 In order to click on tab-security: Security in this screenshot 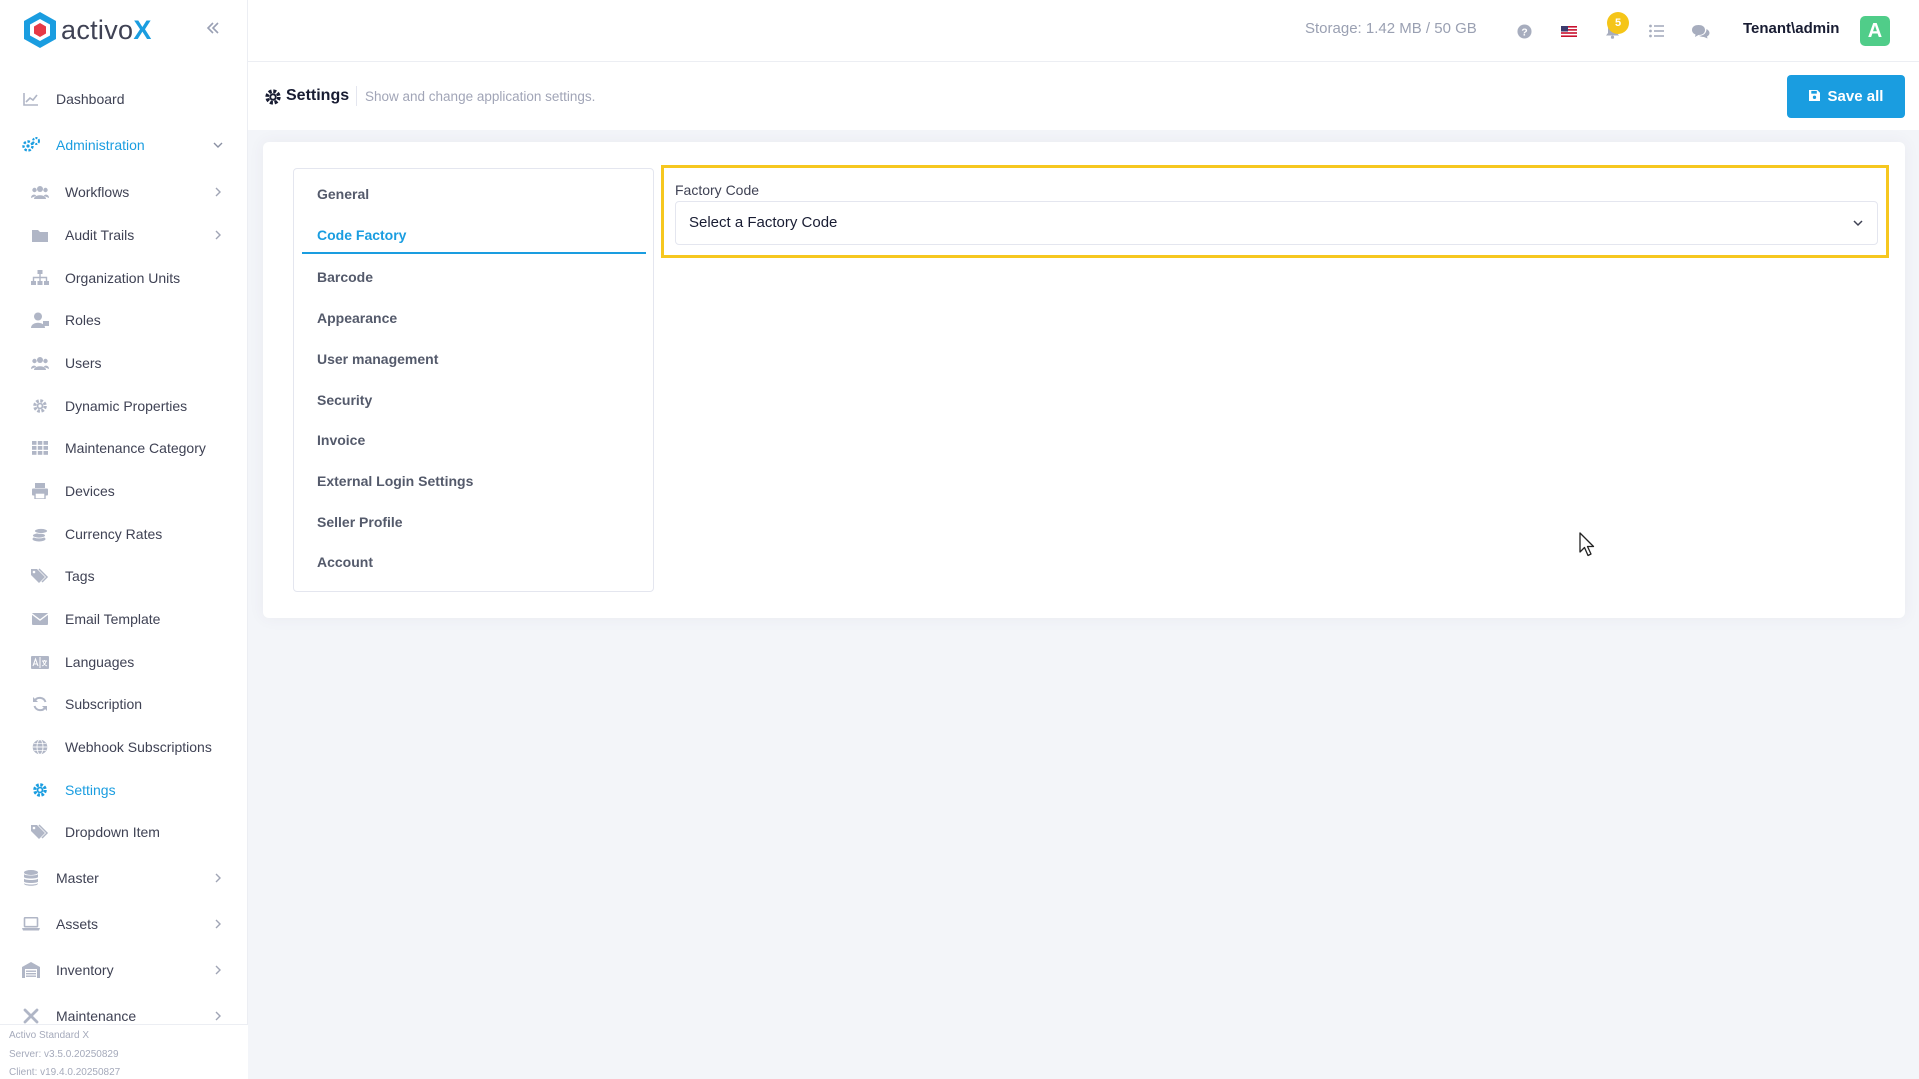, I will do `click(474, 400)`.